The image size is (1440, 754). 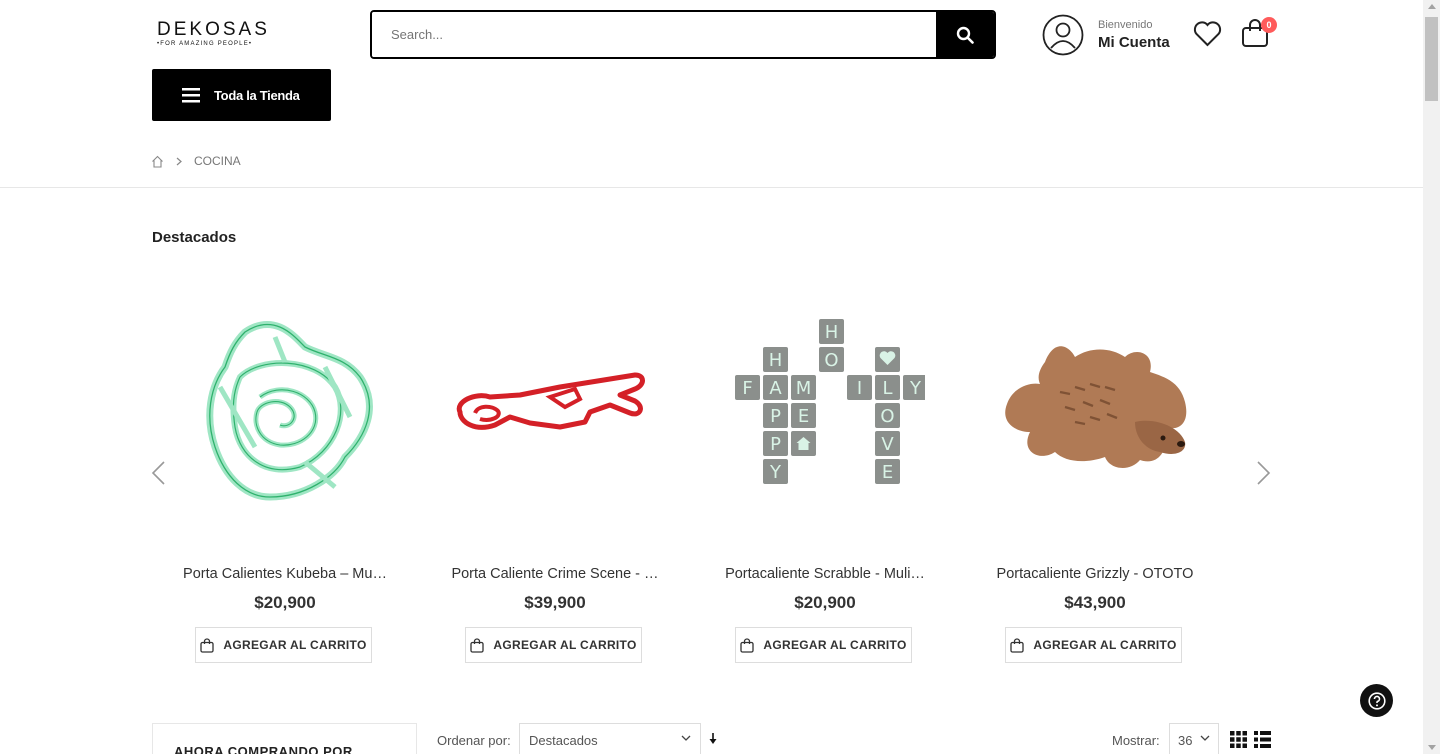 What do you see at coordinates (804, 388) in the screenshot?
I see `scrabble-letter: M` at bounding box center [804, 388].